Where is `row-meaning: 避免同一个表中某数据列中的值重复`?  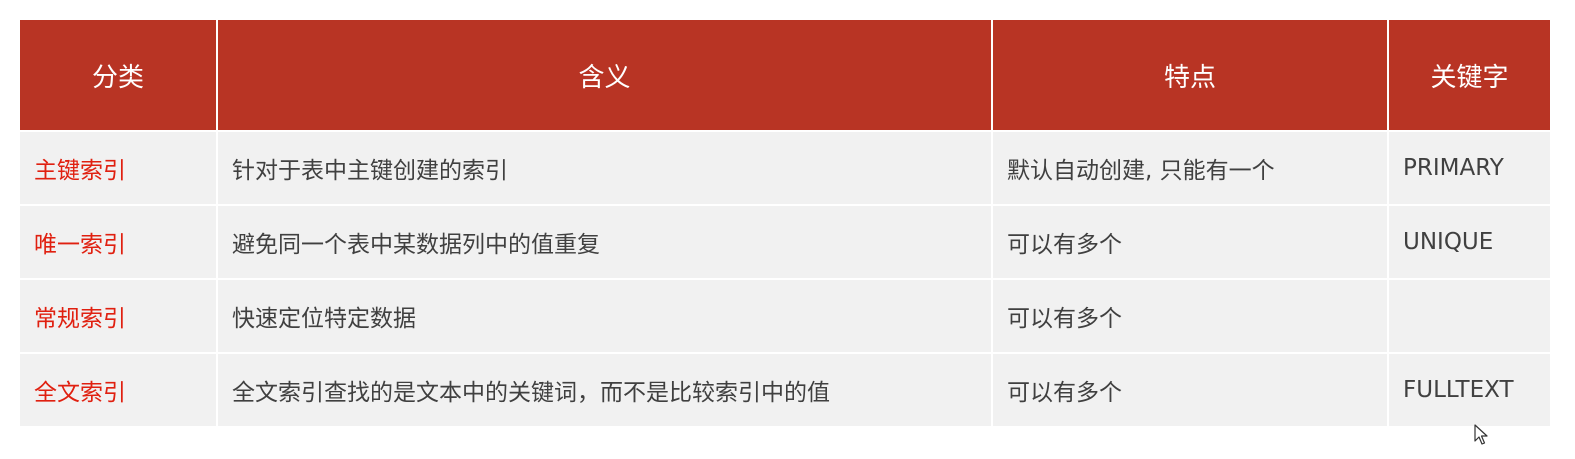 row-meaning: 避免同一个表中某数据列中的值重复 is located at coordinates (605, 241).